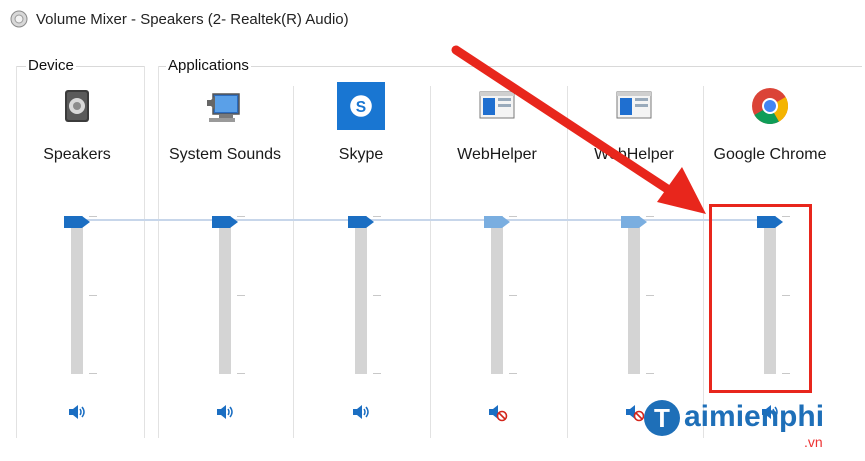 The height and width of the screenshot is (461, 865). Describe the element at coordinates (77, 154) in the screenshot. I see `device-name: Speakers` at that location.